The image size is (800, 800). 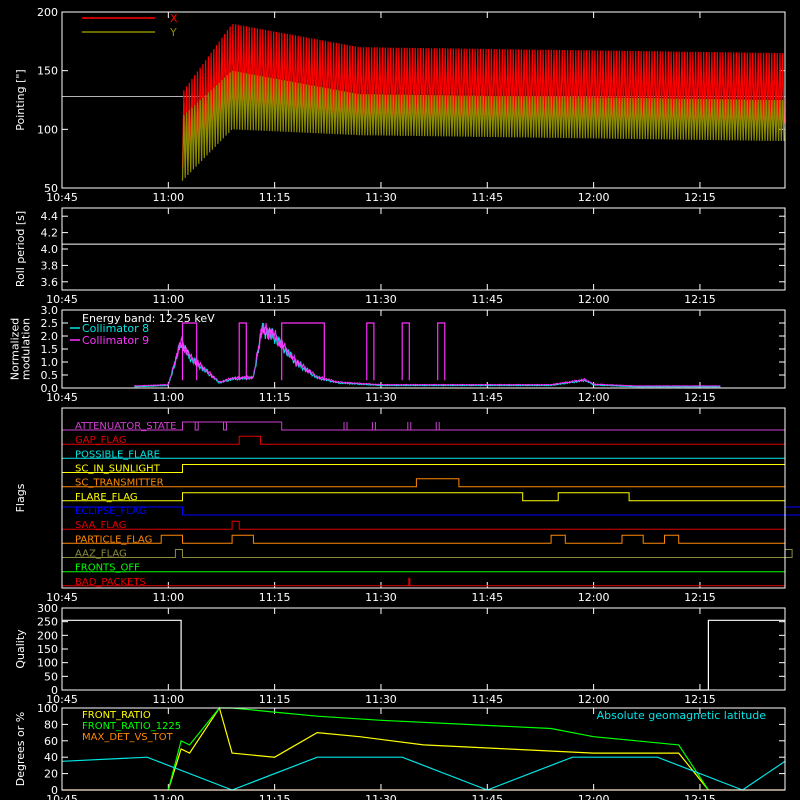 What do you see at coordinates (20, 649) in the screenshot?
I see `quality-ylabel: Quality` at bounding box center [20, 649].